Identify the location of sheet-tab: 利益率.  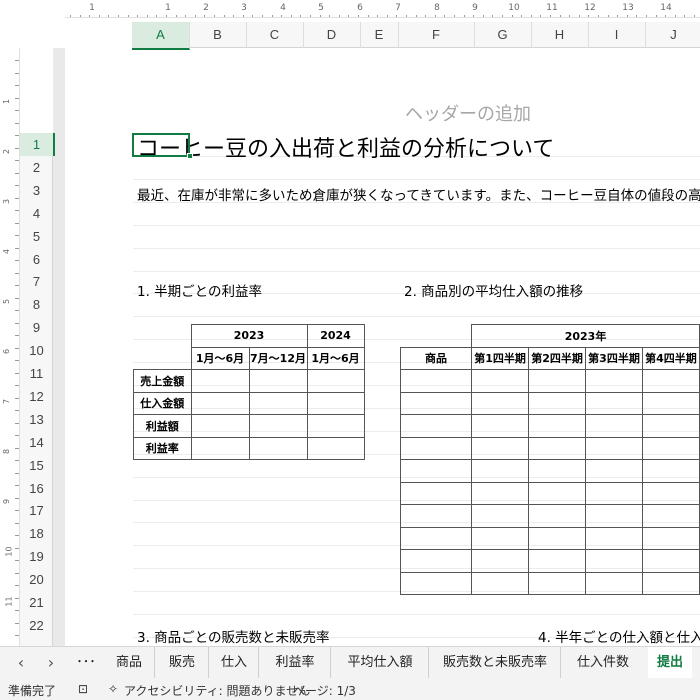
(295, 662).